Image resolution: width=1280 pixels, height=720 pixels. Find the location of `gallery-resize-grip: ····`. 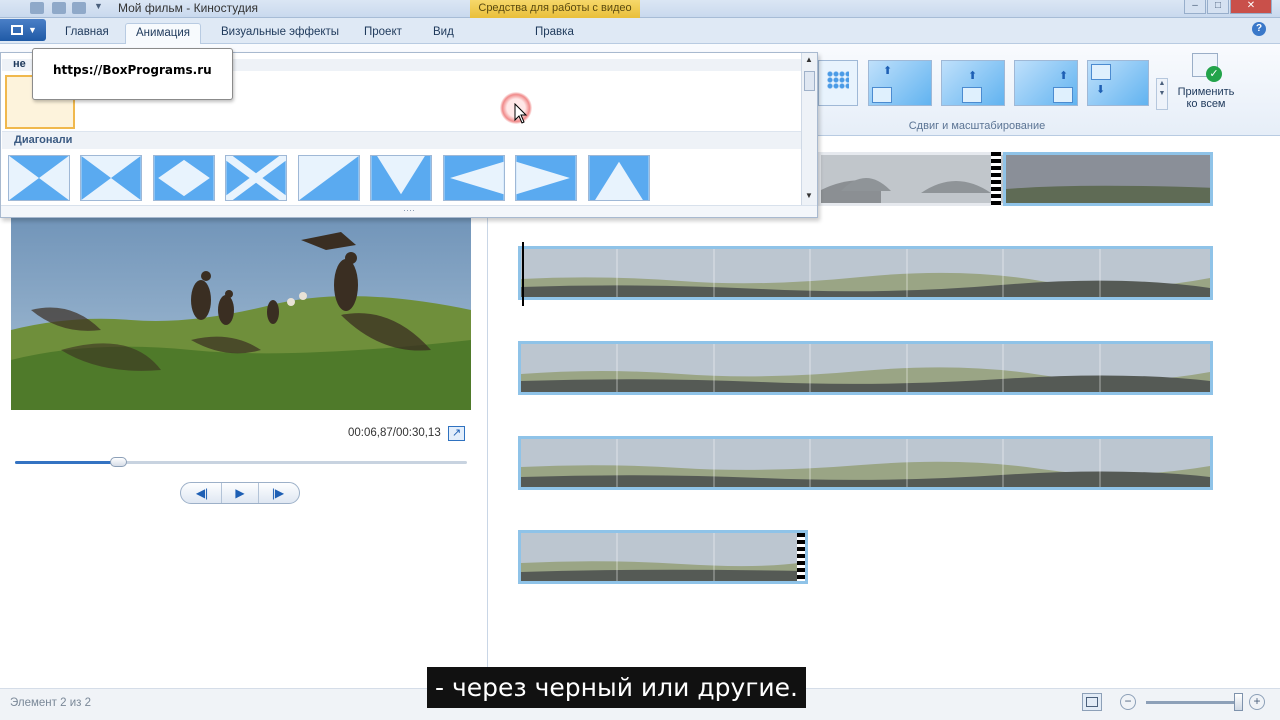

gallery-resize-grip: ···· is located at coordinates (409, 211).